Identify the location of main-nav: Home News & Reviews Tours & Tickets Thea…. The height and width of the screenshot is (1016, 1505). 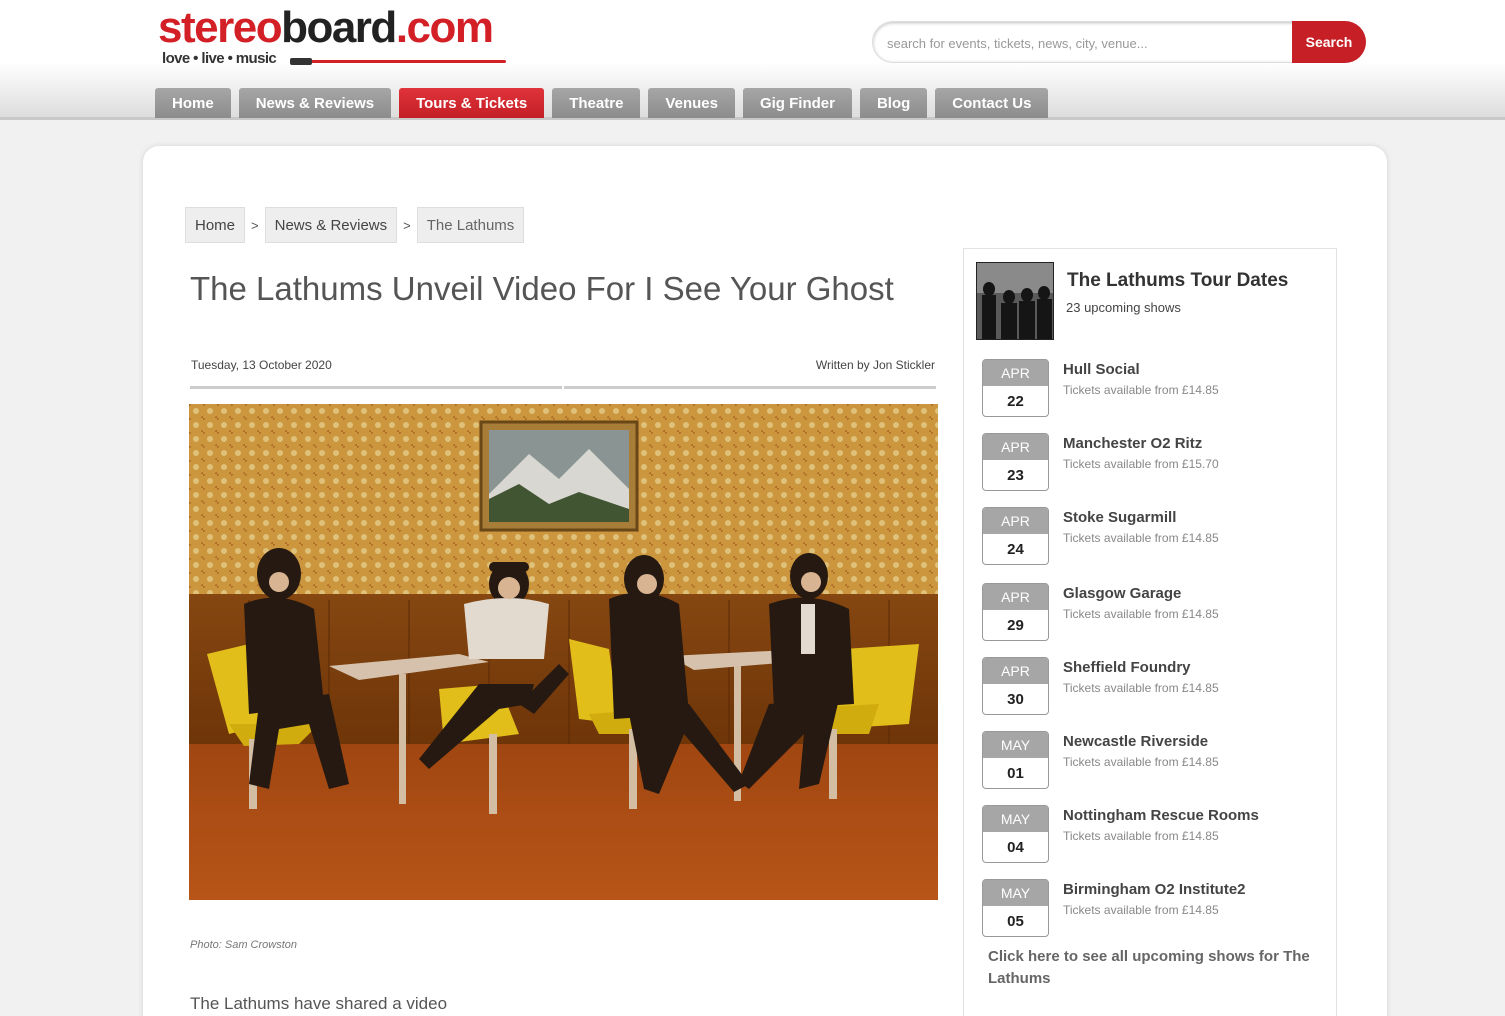
(605, 103).